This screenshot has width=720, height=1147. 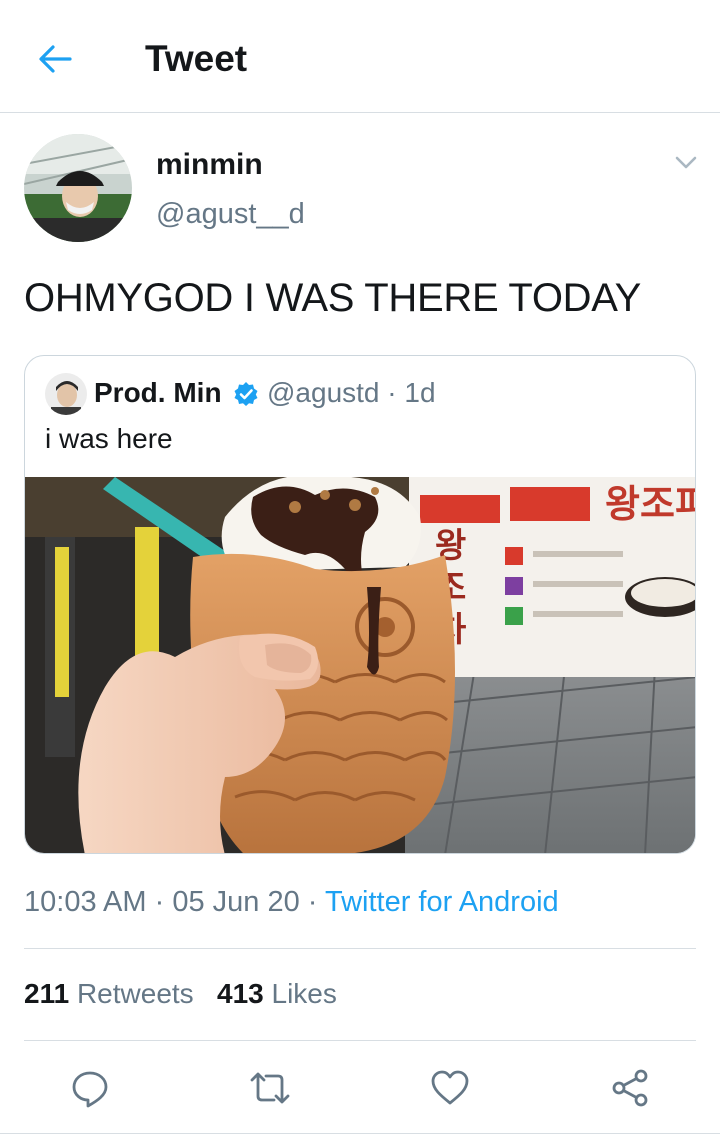 I want to click on retweet-button, so click(x=270, y=1088).